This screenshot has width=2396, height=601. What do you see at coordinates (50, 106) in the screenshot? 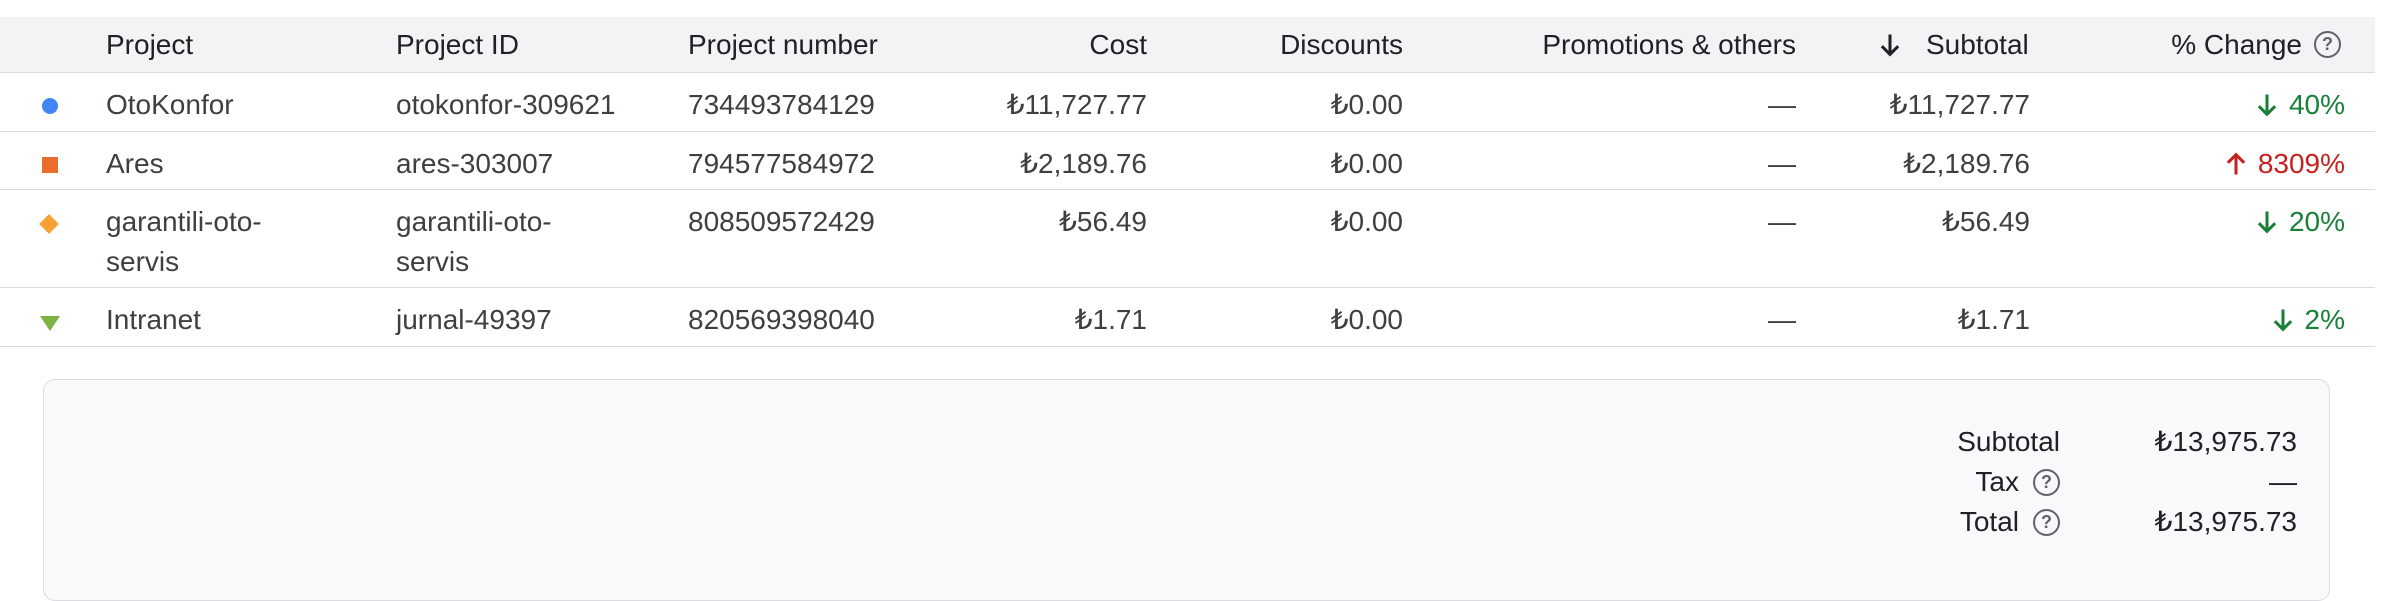
I see `circle-marker-icon` at bounding box center [50, 106].